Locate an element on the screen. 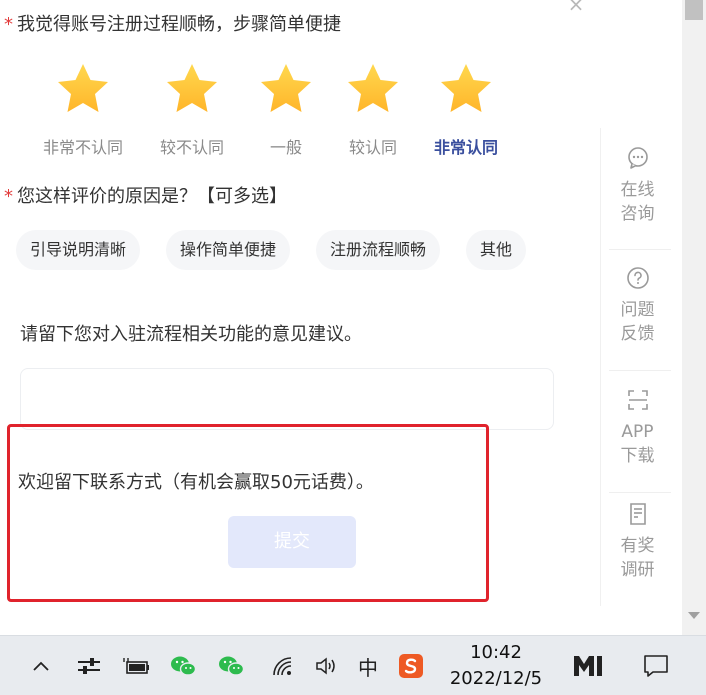 This screenshot has height=695, width=706. side-item-survey: 有奖 调研 is located at coordinates (637, 542).